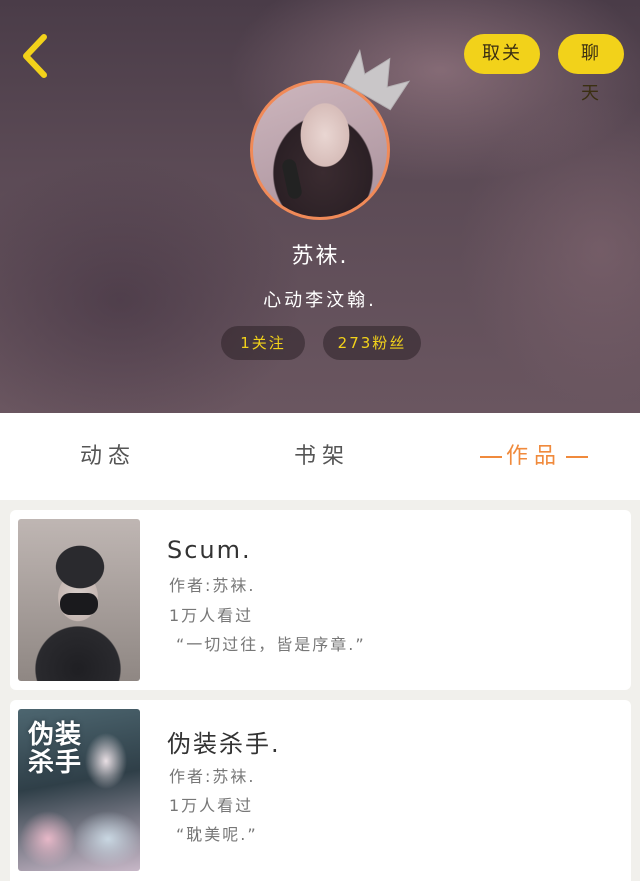  What do you see at coordinates (271, 644) in the screenshot?
I see `book-quote: “一切过往，皆是序章.”` at bounding box center [271, 644].